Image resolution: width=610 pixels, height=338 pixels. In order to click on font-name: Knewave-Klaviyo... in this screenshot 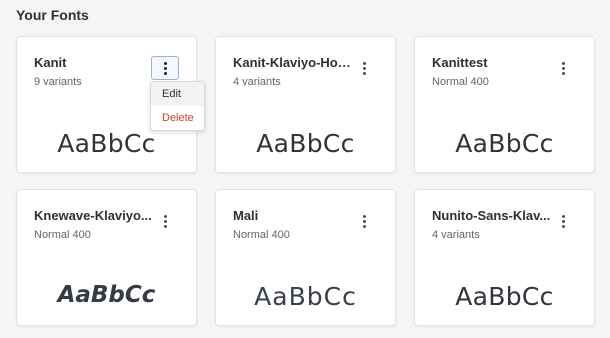, I will do `click(93, 215)`.